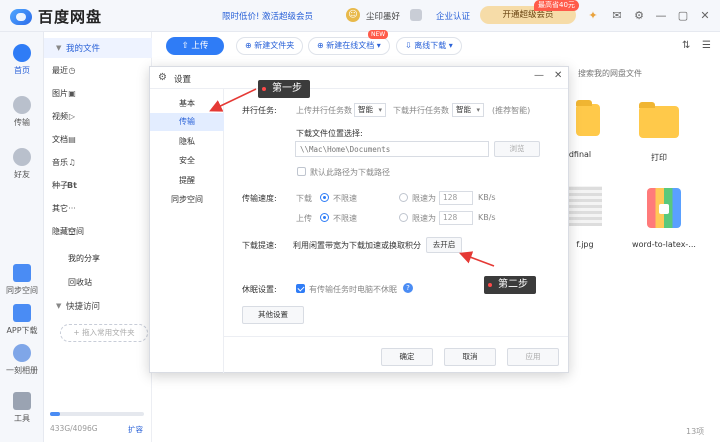  Describe the element at coordinates (287, 88) in the screenshot. I see `step1-label: 第一步` at that location.